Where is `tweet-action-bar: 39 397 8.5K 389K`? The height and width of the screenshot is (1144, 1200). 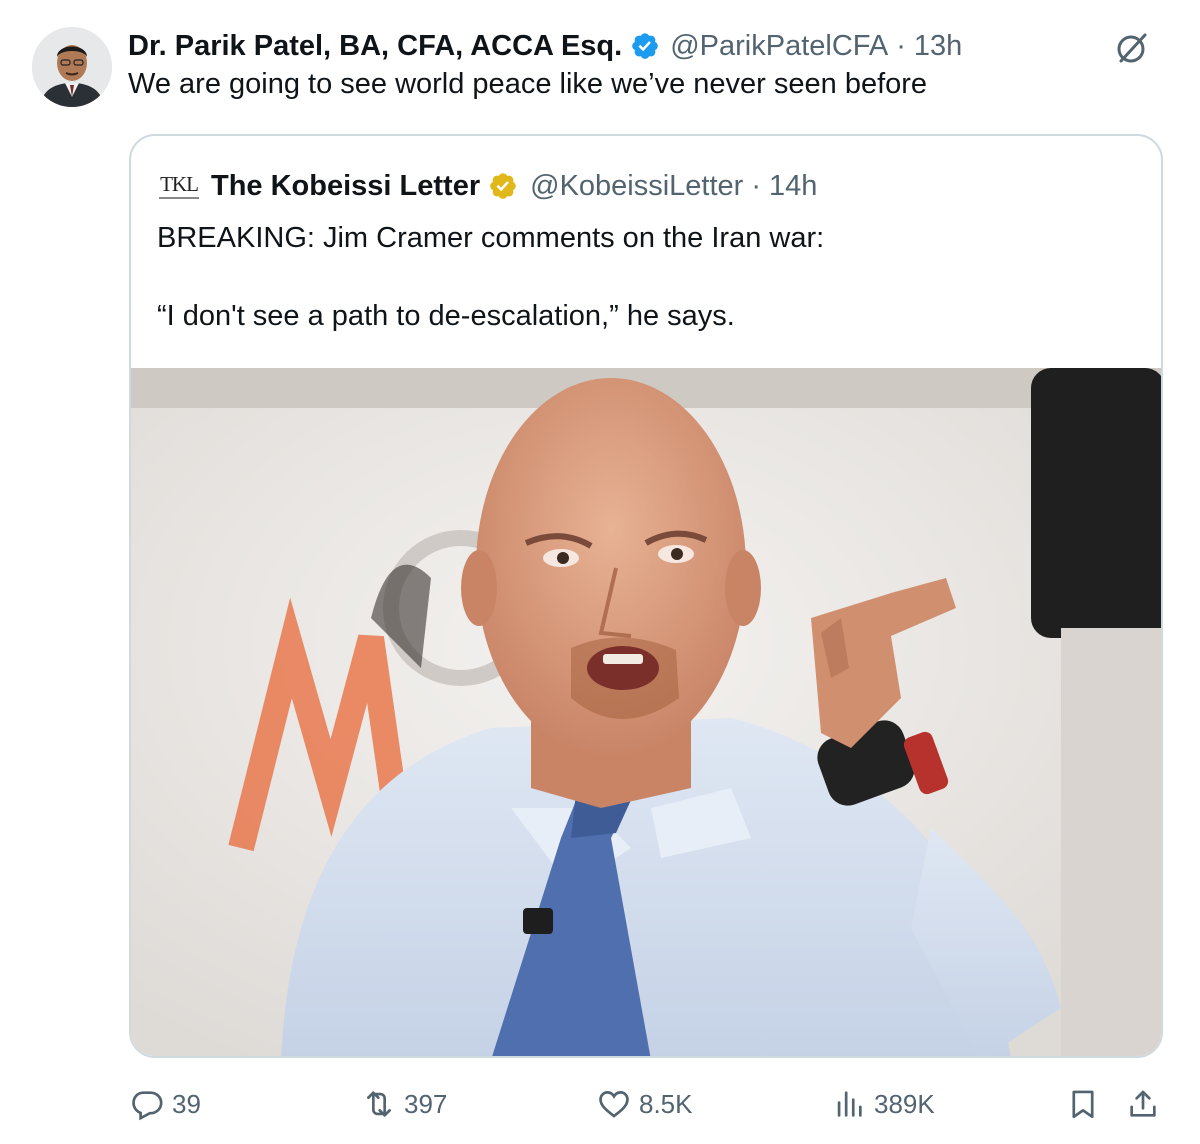
tweet-action-bar: 39 397 8.5K 389K is located at coordinates (600, 1104).